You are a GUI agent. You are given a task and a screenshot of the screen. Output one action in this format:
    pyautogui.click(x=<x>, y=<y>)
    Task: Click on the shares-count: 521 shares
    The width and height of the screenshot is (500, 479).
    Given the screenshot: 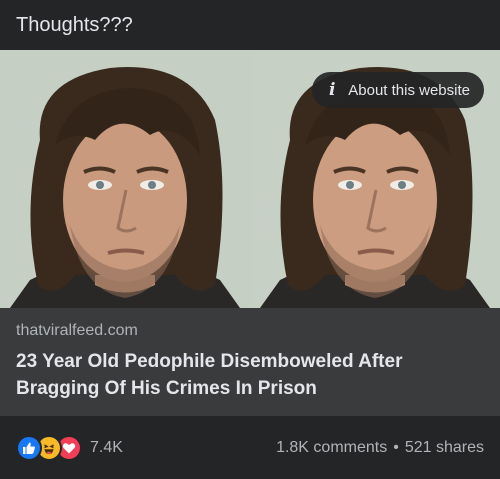 What is the action you would take?
    pyautogui.click(x=444, y=448)
    